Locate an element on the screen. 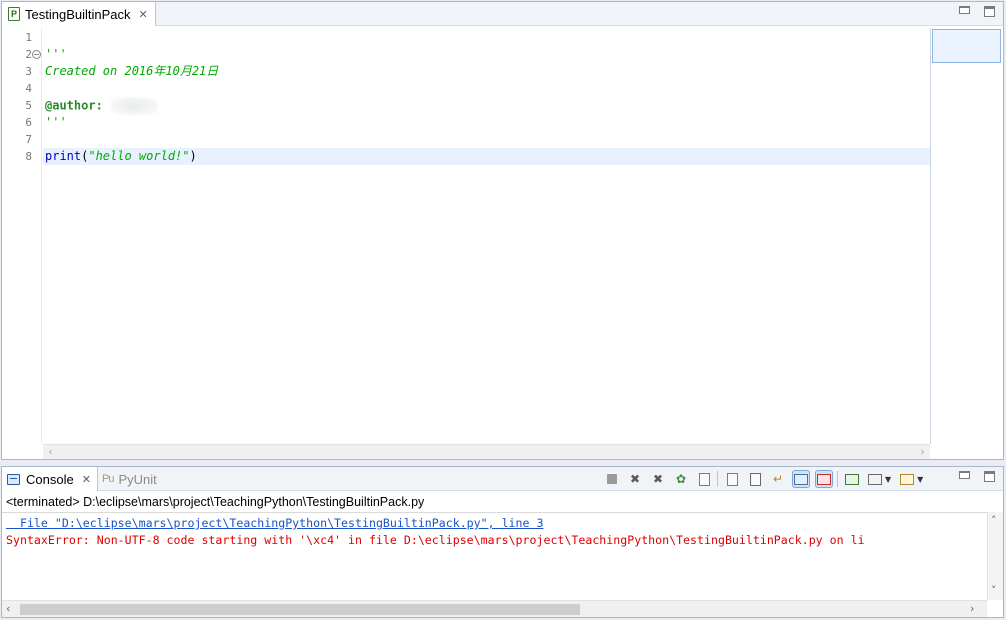 Image resolution: width=1006 pixels, height=620 pixels. pin-icon is located at coordinates (852, 479).